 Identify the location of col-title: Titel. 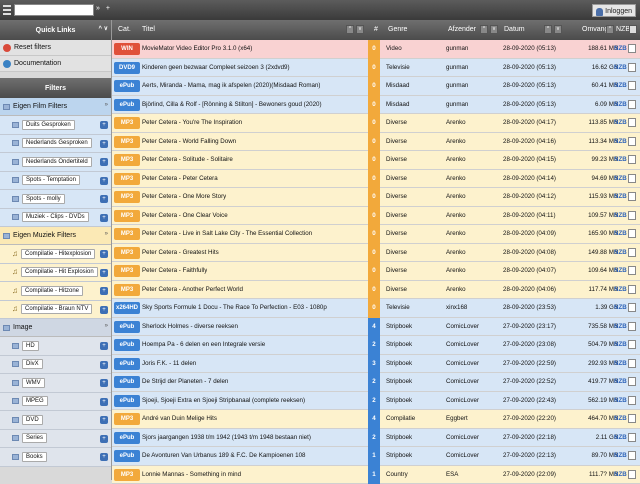
(148, 29).